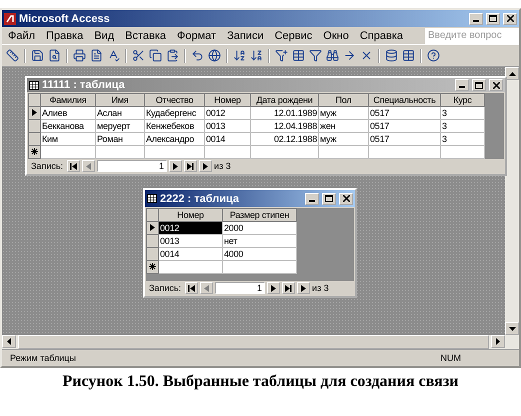 Image resolution: width=521 pixels, height=416 pixels. What do you see at coordinates (284, 113) in the screenshot?
I see `table-cell: 12.01.1989` at bounding box center [284, 113].